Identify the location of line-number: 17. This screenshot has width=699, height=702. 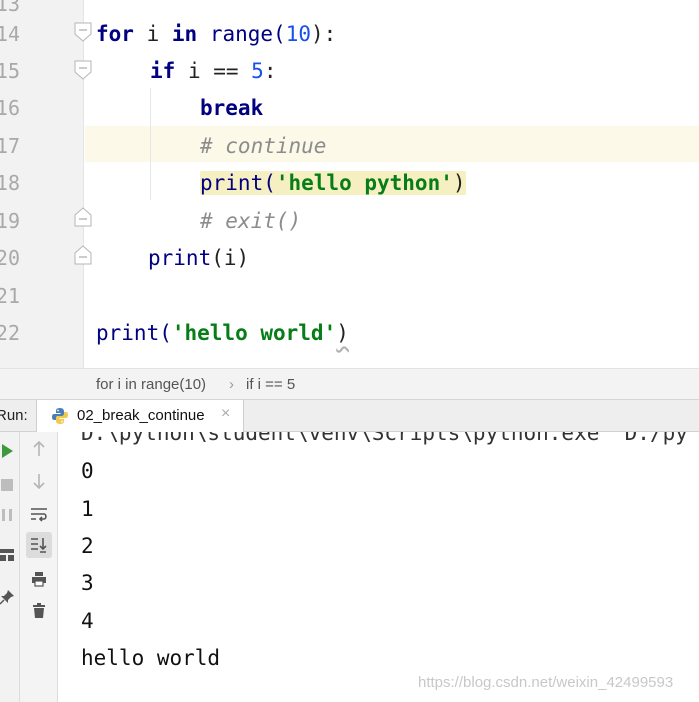
(10, 146).